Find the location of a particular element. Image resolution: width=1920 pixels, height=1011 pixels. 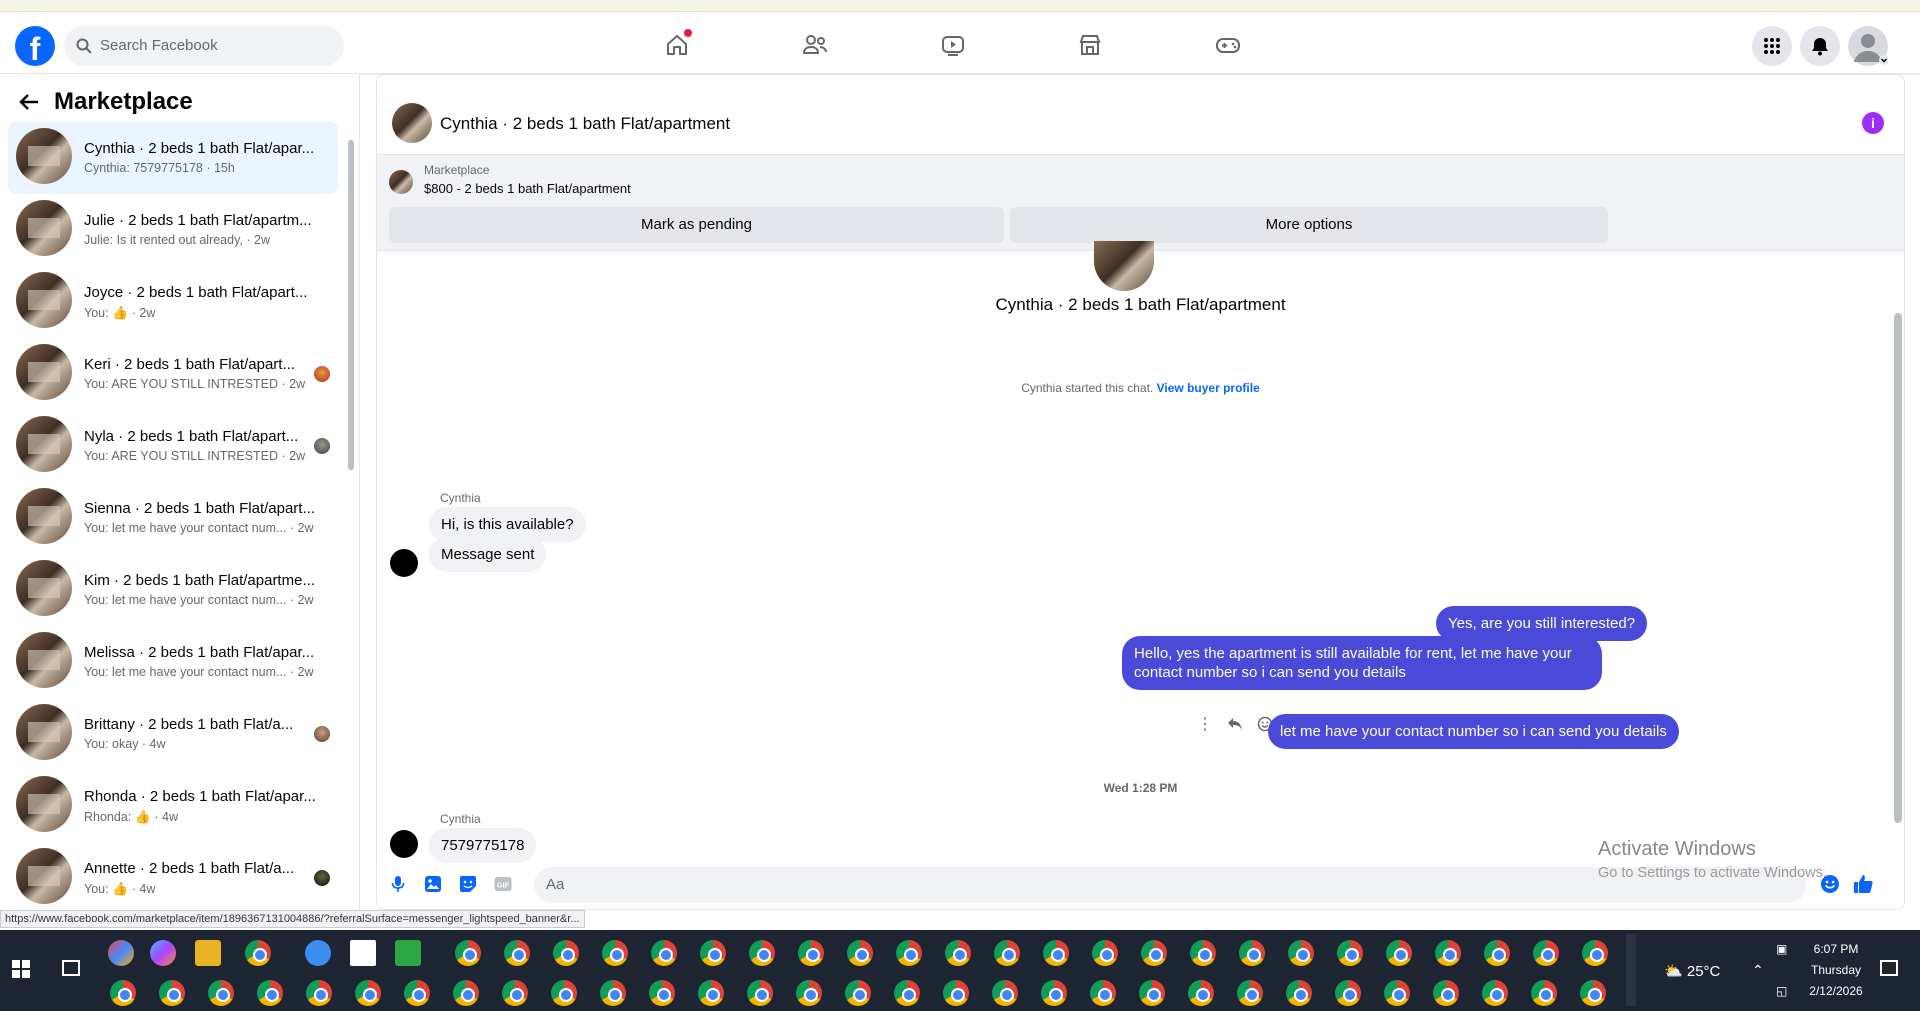

nav-home is located at coordinates (677, 45).